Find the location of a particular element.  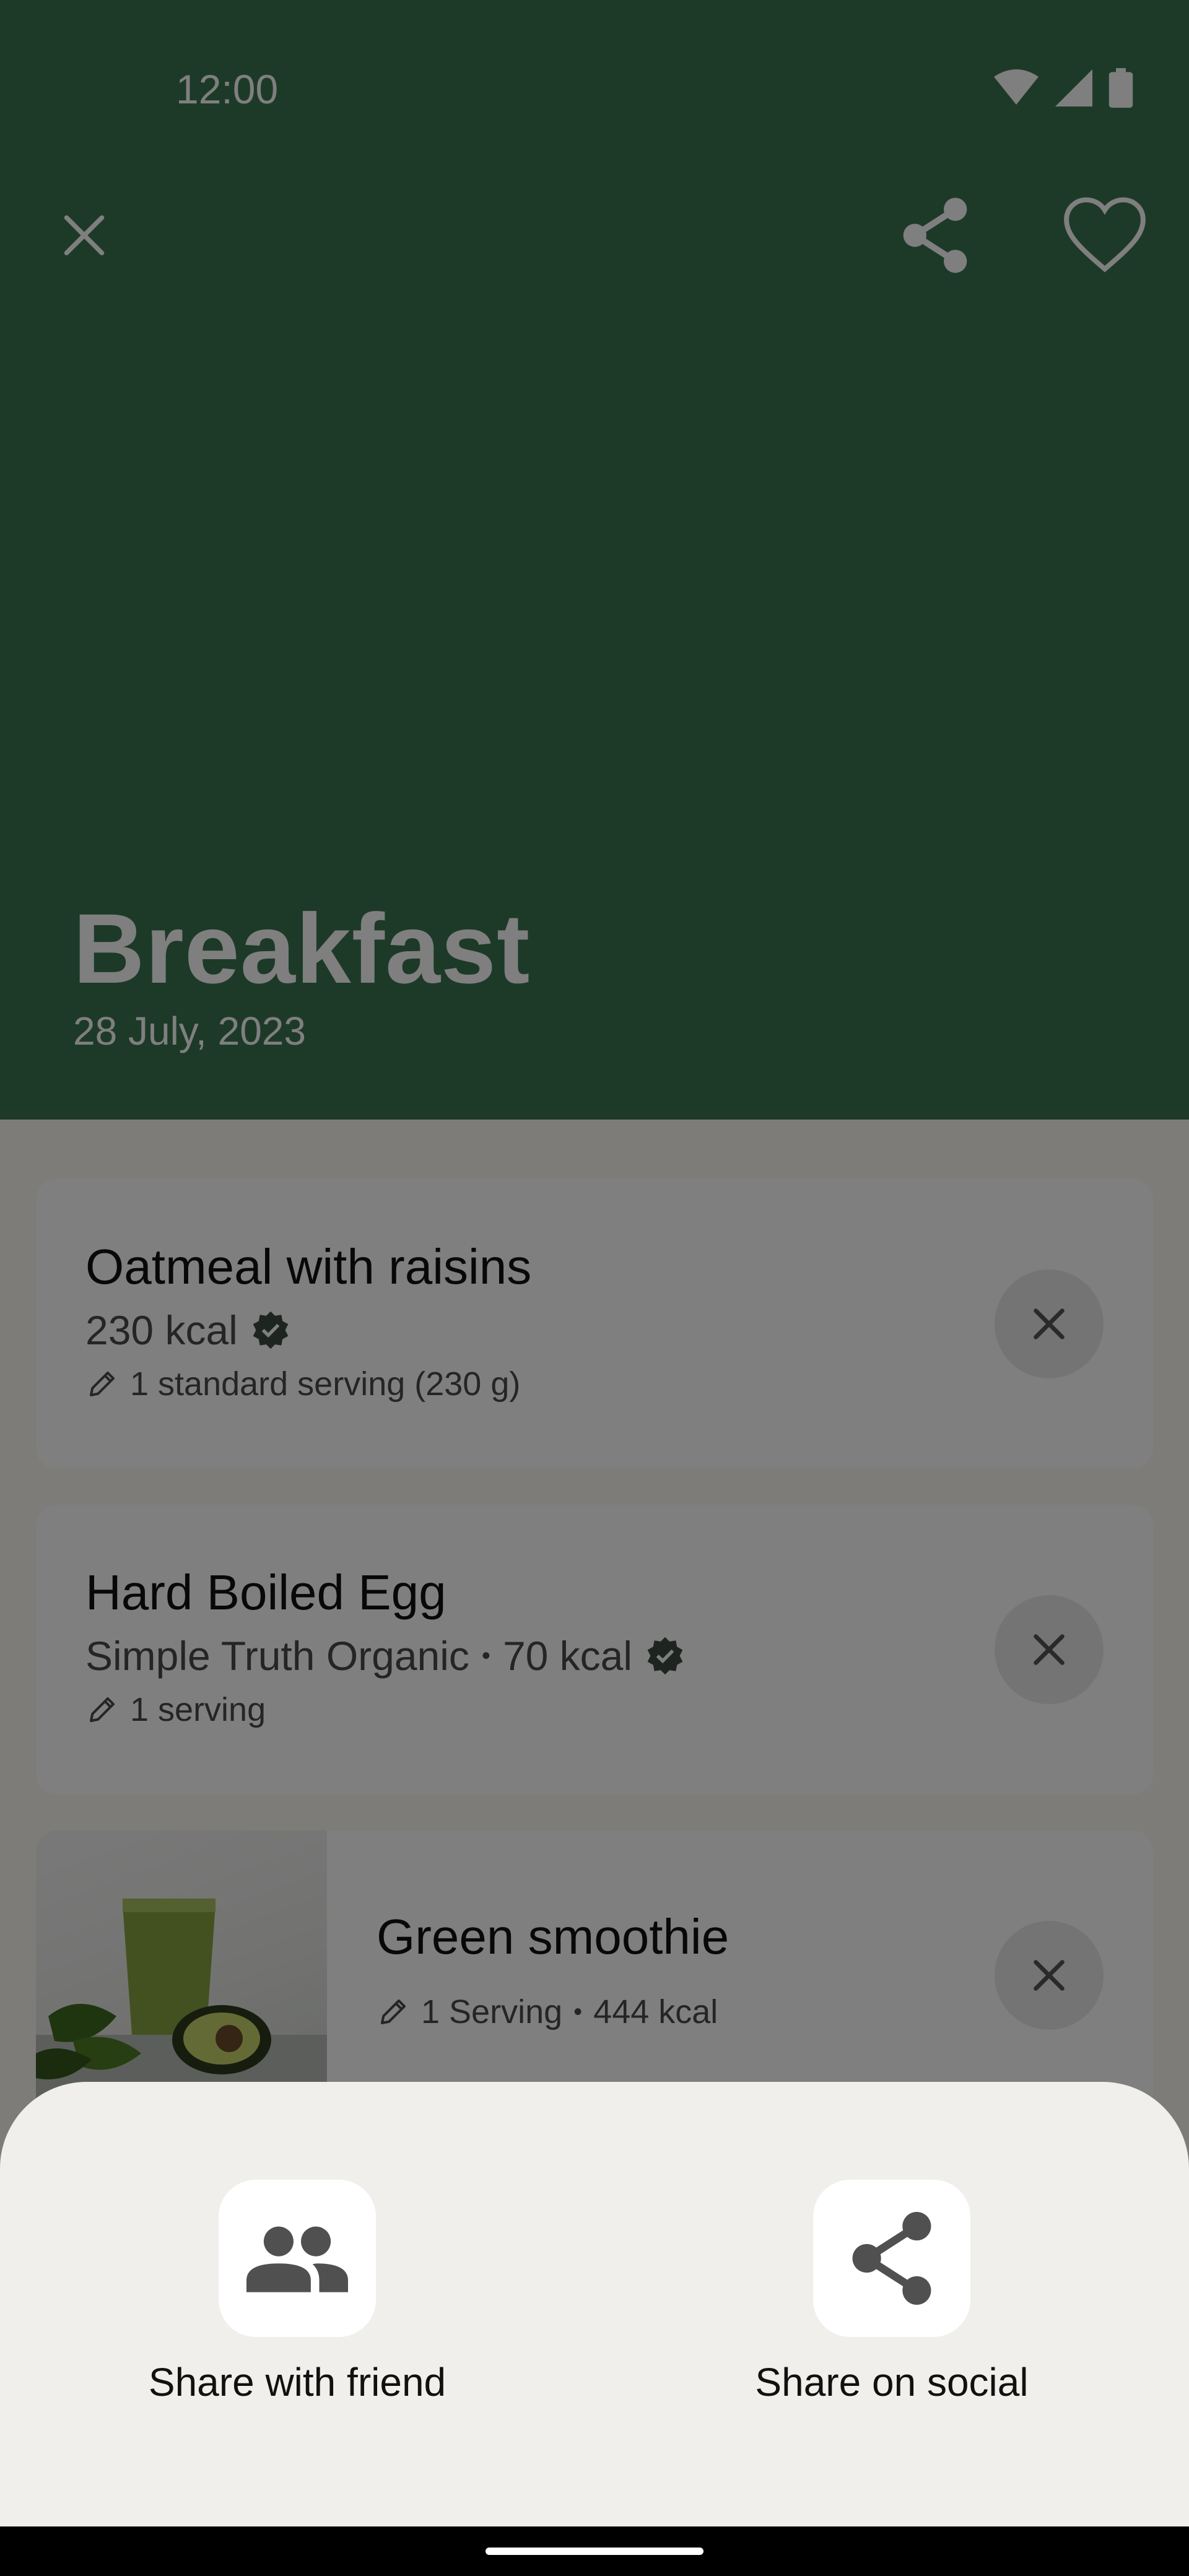

share-with-friend-label: Share with friend is located at coordinates (297, 2382).